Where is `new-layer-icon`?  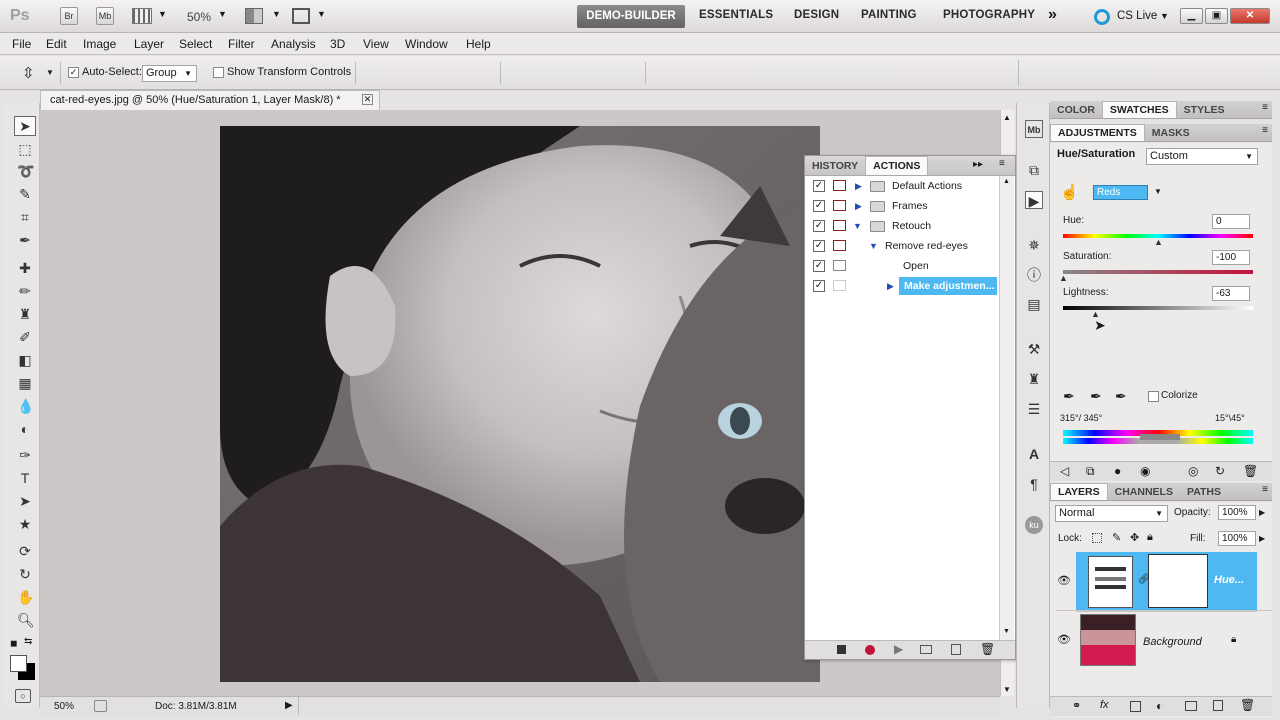
new-layer-icon is located at coordinates (1218, 705).